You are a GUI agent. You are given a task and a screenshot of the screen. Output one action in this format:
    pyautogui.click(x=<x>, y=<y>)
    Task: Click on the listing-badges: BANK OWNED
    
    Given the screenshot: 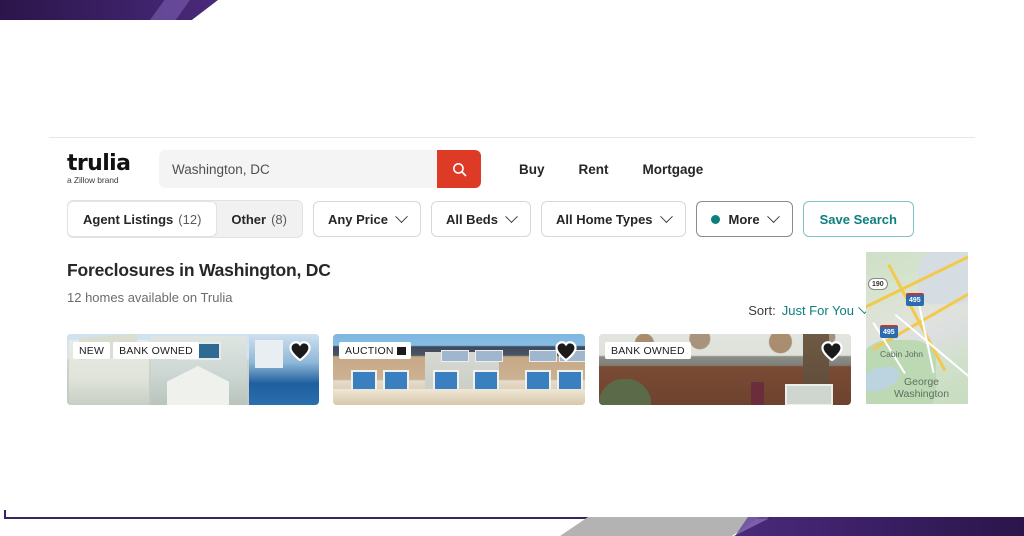 What is the action you would take?
    pyautogui.click(x=648, y=351)
    